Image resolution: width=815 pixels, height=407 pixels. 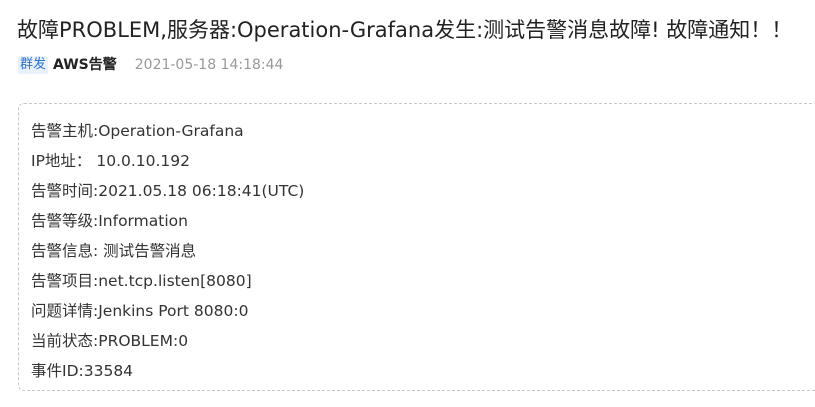 I want to click on current-status-line: 当前状态:PROBLEM:0, so click(x=110, y=341).